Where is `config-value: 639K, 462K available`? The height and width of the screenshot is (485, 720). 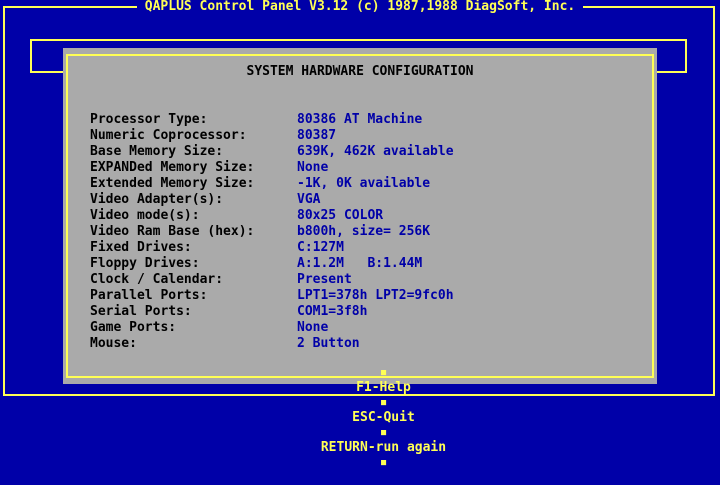 config-value: 639K, 462K available is located at coordinates (375, 151).